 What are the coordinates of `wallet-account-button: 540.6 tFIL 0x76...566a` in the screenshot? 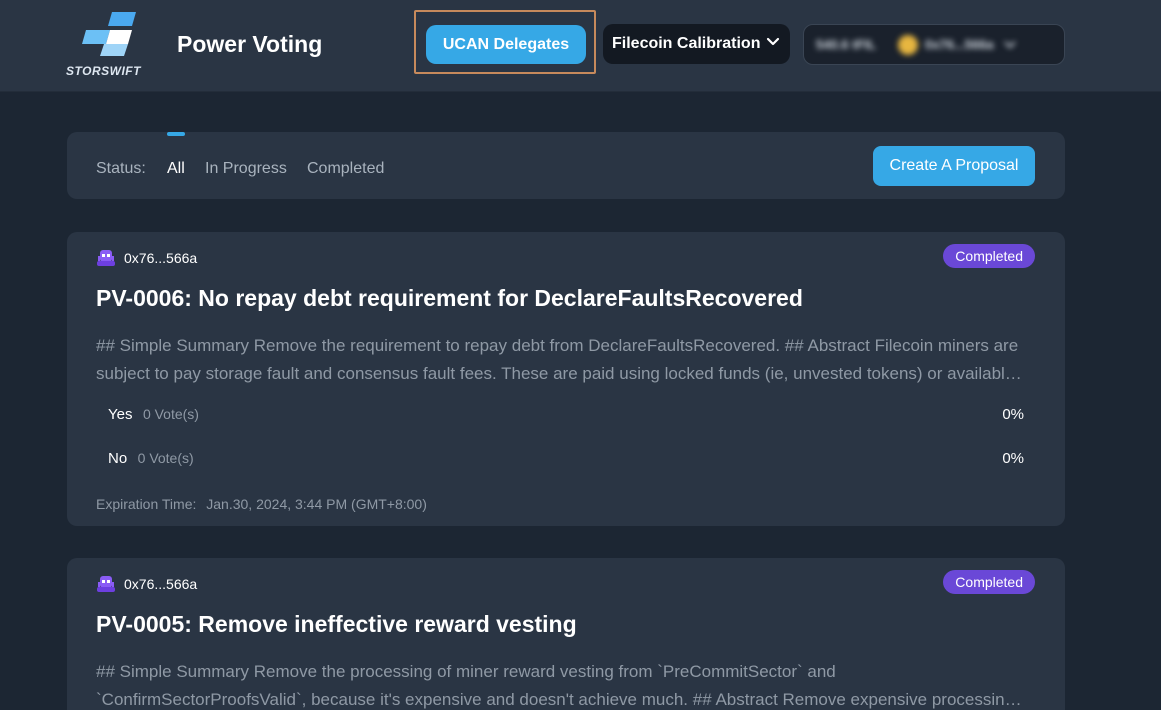 It's located at (934, 44).